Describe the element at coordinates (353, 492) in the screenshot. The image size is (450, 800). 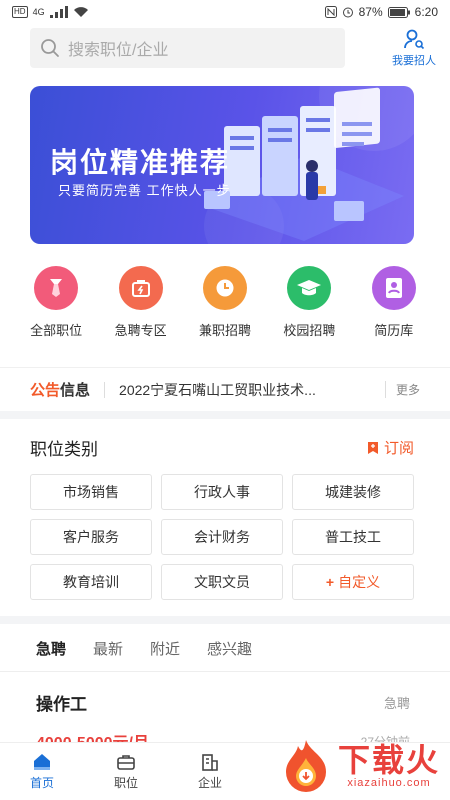
I see `category-item: 城建装修` at that location.